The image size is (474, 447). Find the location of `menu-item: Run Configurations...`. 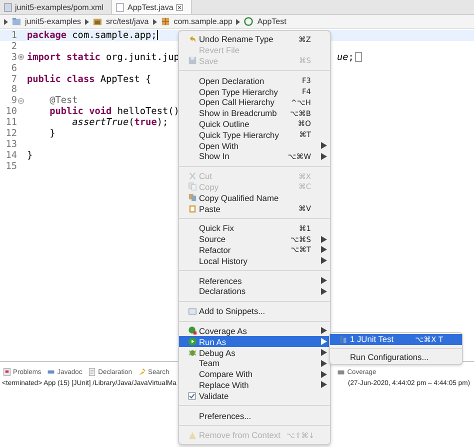

menu-item: Run Configurations... is located at coordinates (396, 357).